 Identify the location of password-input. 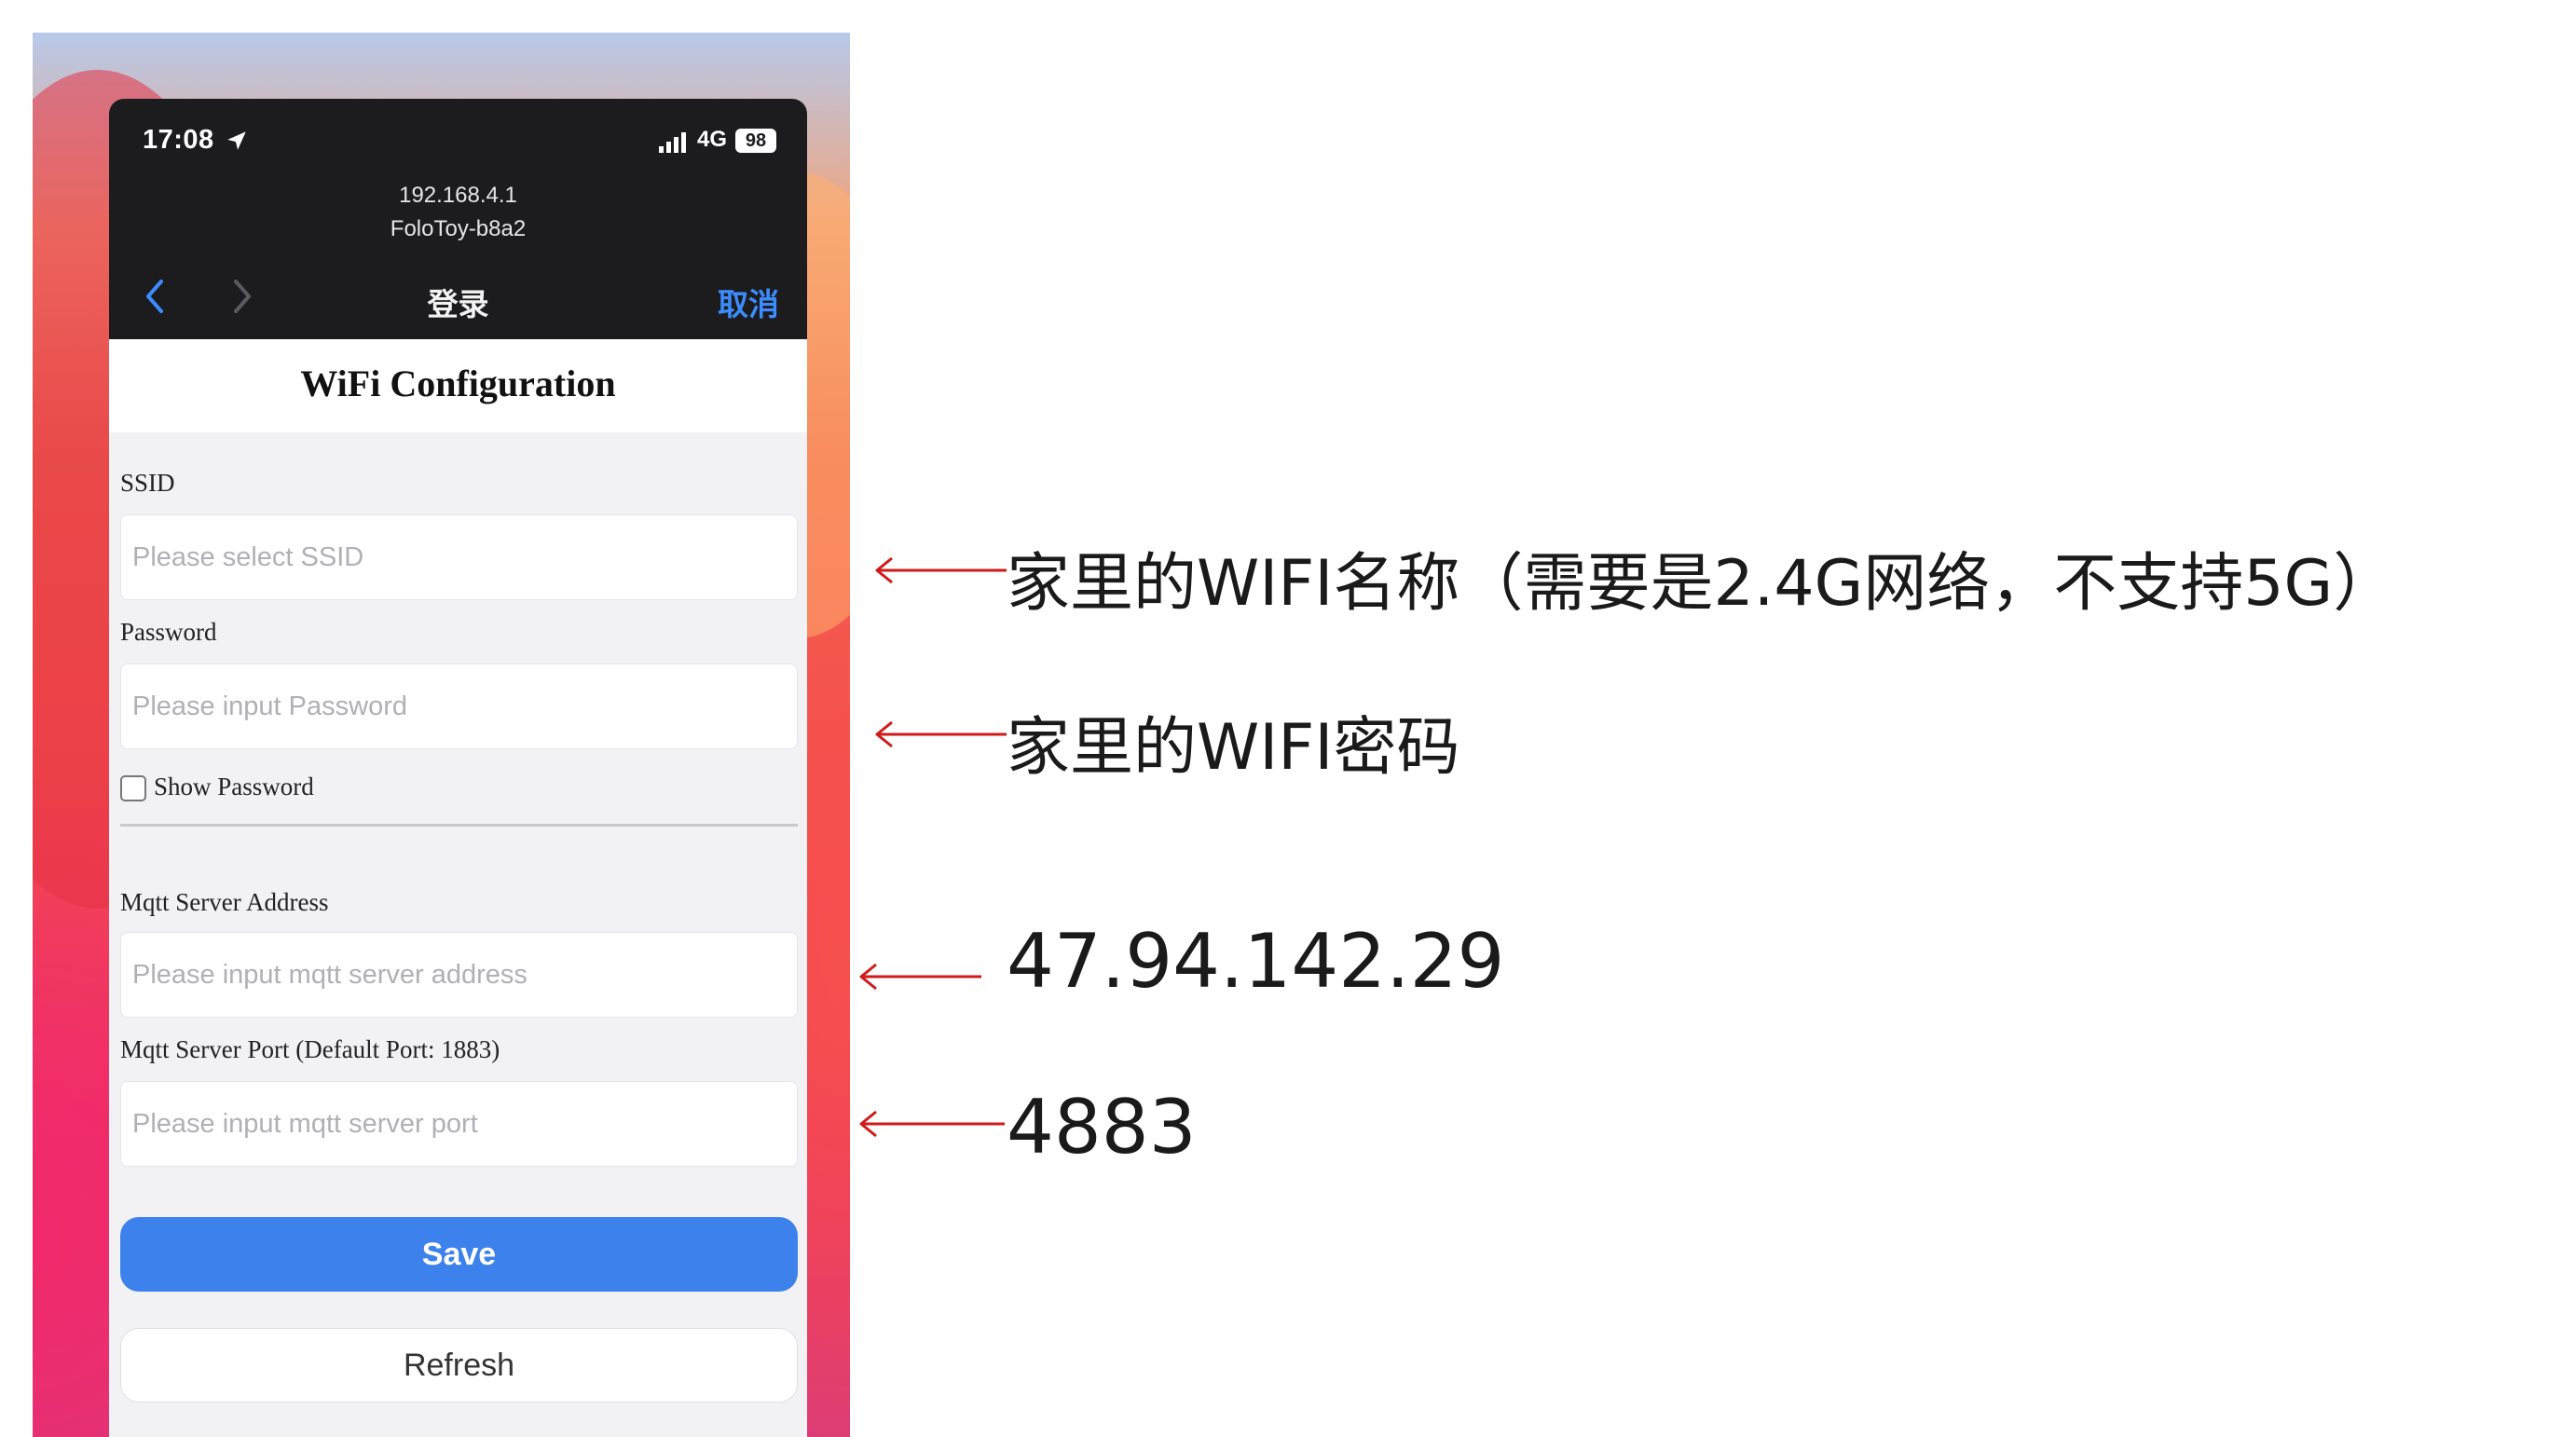
(459, 707).